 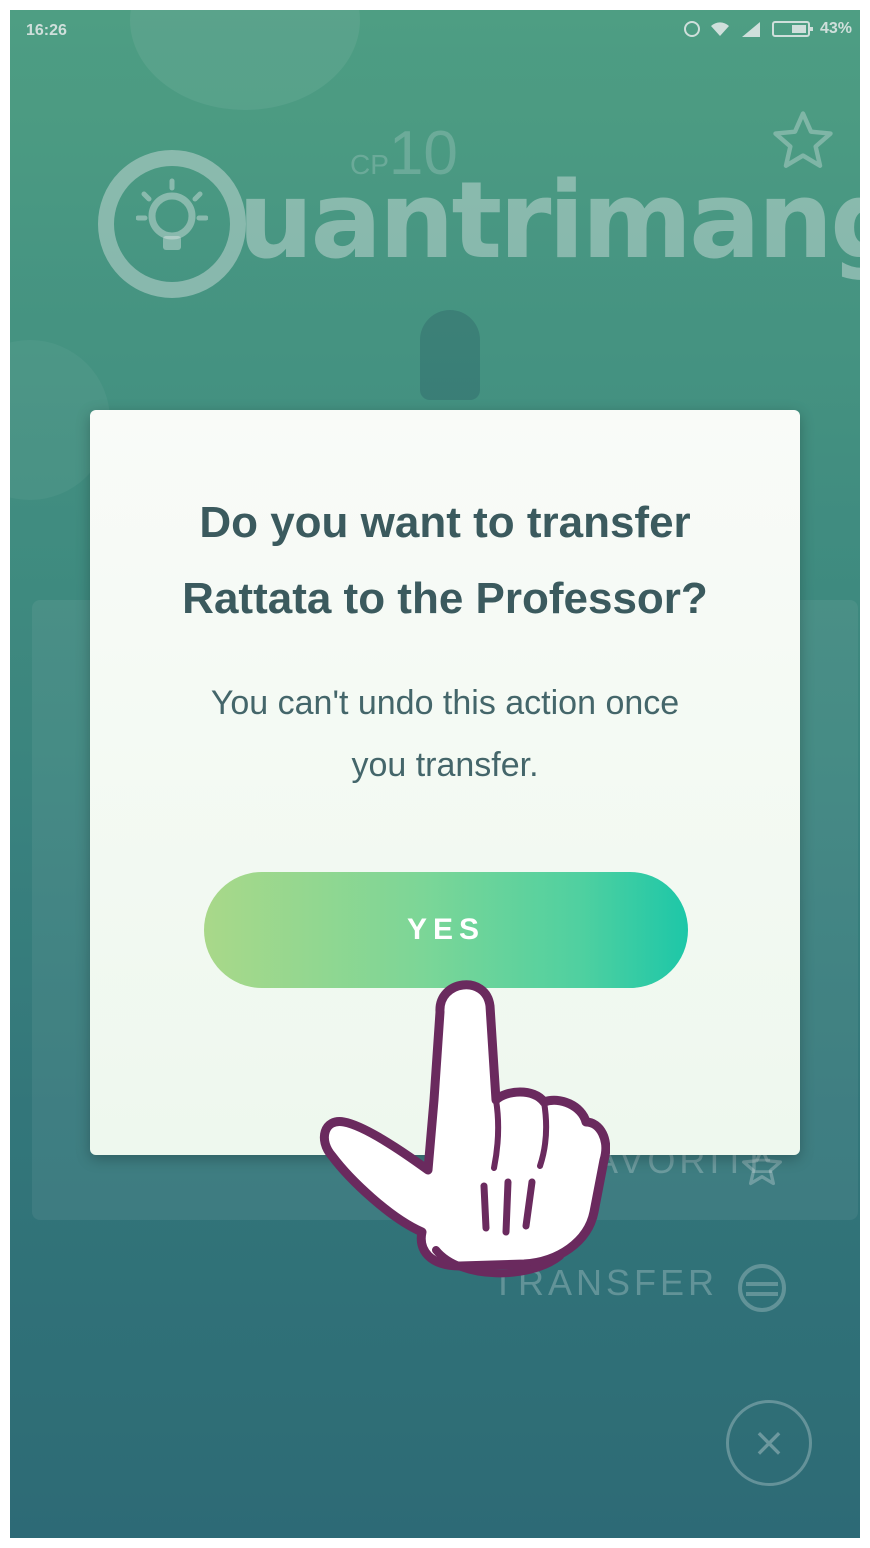 What do you see at coordinates (464, 1129) in the screenshot?
I see `pointing-hand-icon` at bounding box center [464, 1129].